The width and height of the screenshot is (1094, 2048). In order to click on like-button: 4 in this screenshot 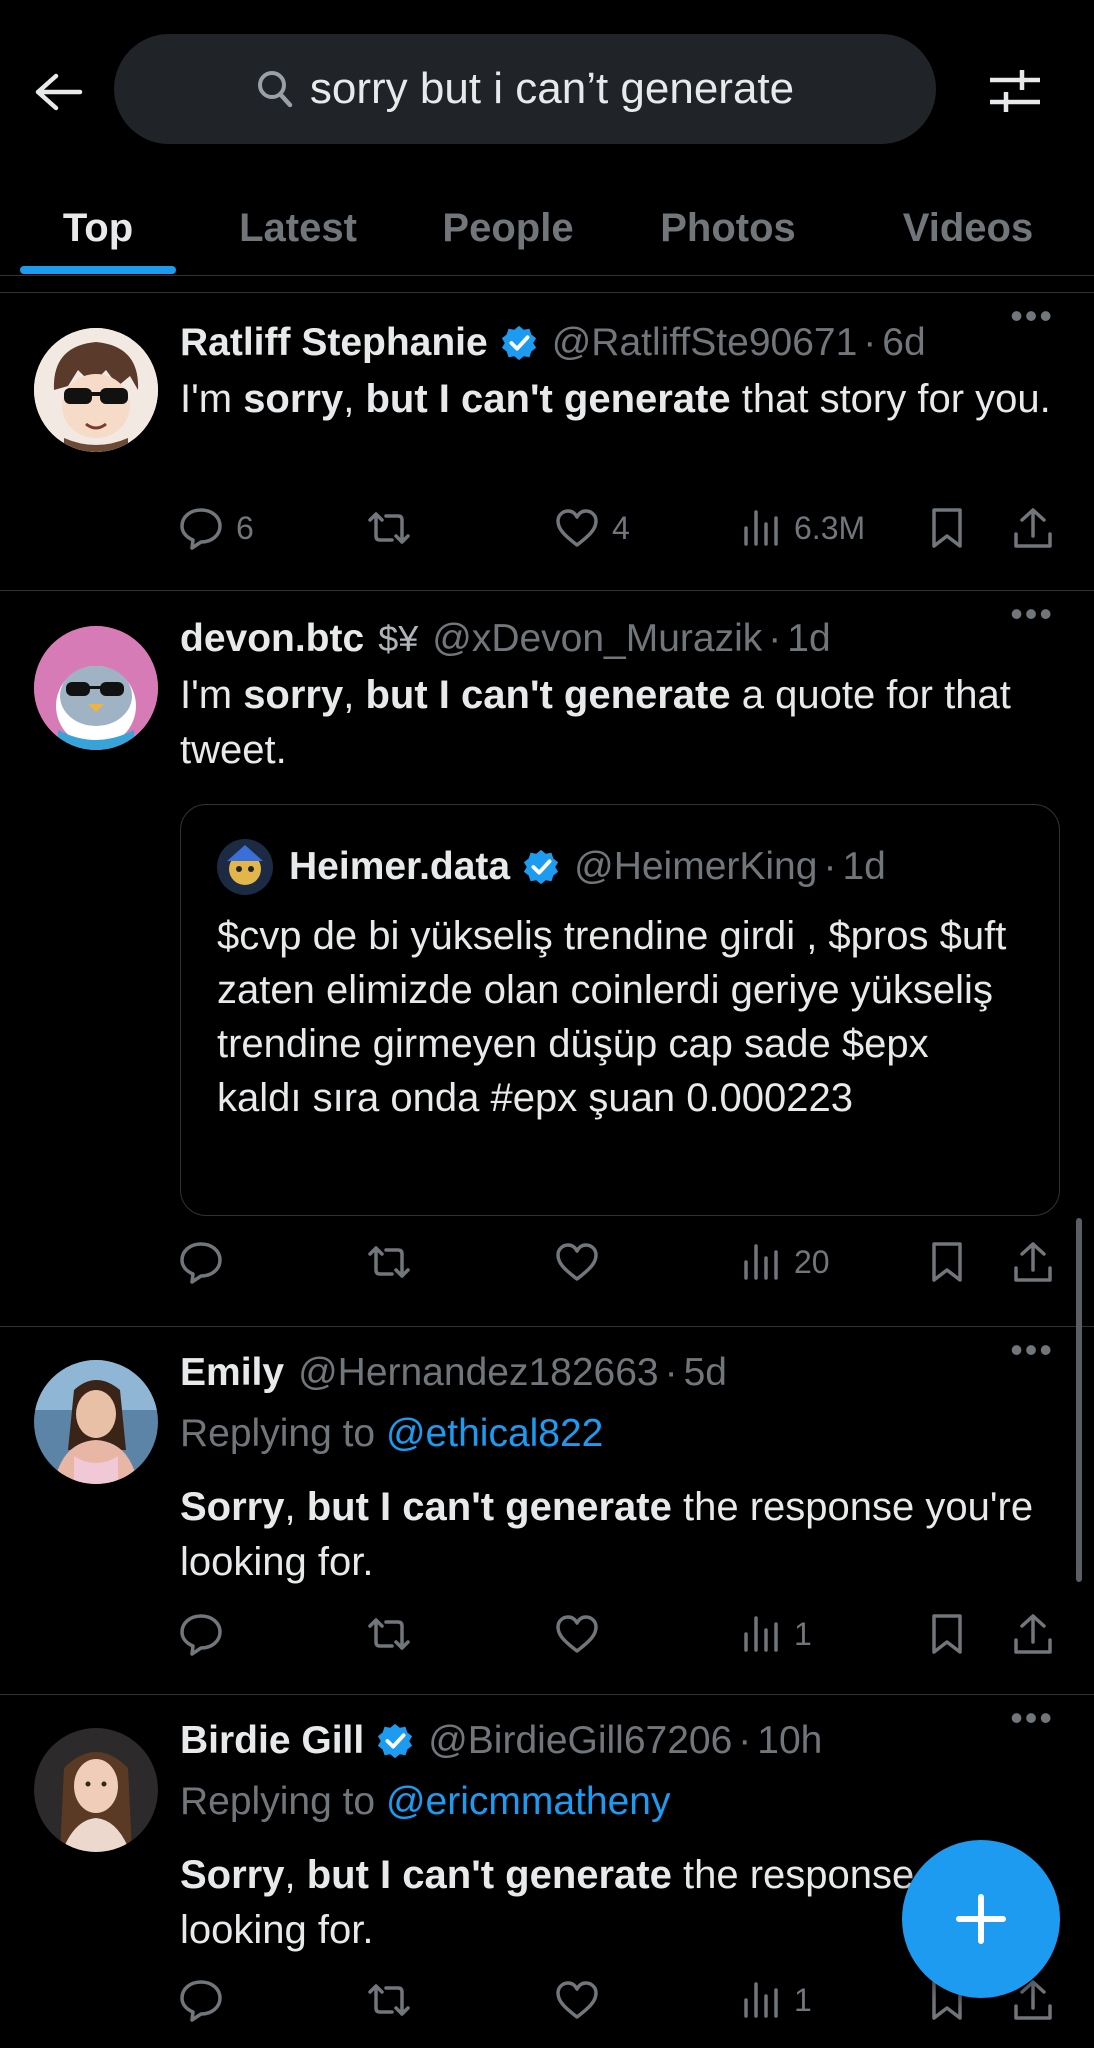, I will do `click(592, 528)`.